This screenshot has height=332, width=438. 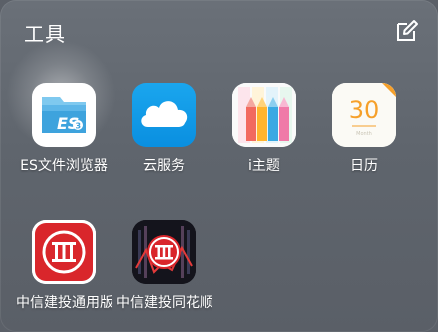 What do you see at coordinates (64, 252) in the screenshot?
I see `citic-securities-icon` at bounding box center [64, 252].